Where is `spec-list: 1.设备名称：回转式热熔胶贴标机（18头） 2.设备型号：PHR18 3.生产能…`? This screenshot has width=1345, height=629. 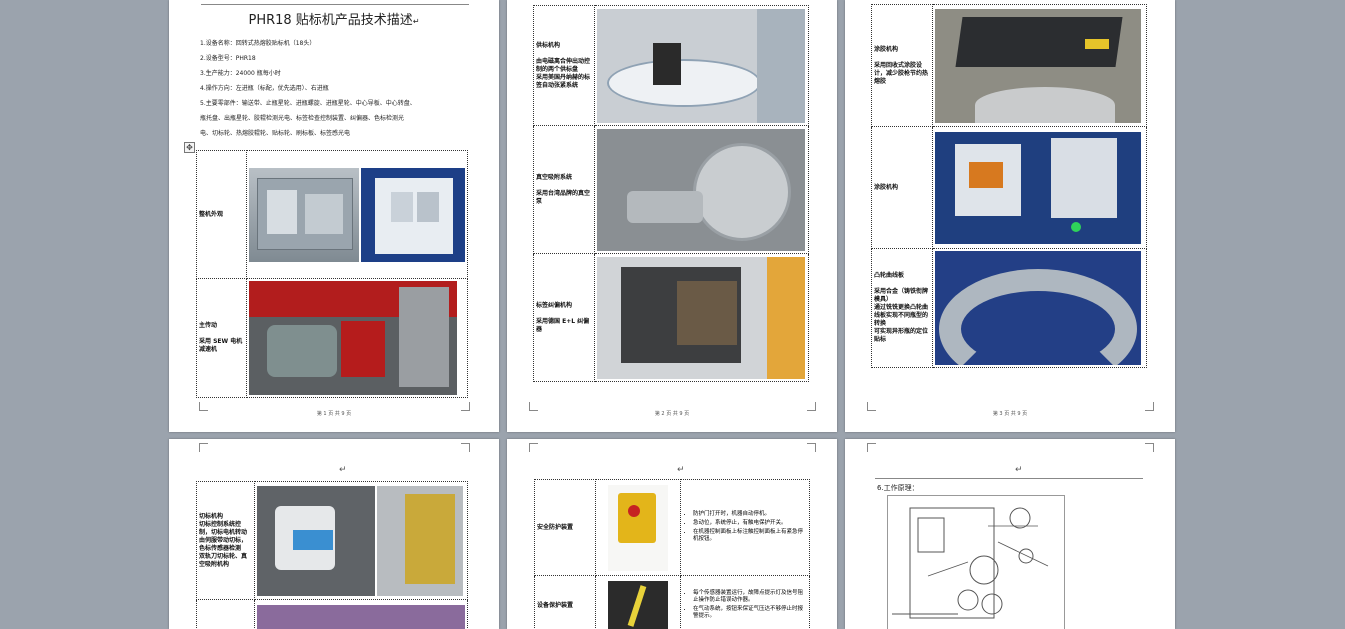 spec-list: 1.设备名称：回转式热熔胶贴标机（18头） 2.设备型号：PHR18 3.生产能… is located at coordinates (335, 88).